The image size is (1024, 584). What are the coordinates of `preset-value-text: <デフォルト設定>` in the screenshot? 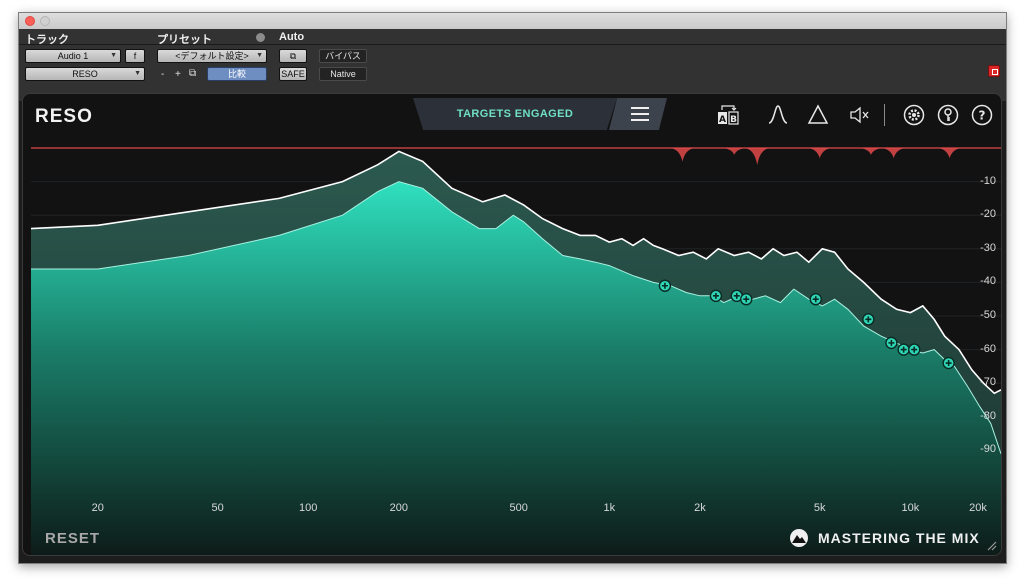 It's located at (212, 56).